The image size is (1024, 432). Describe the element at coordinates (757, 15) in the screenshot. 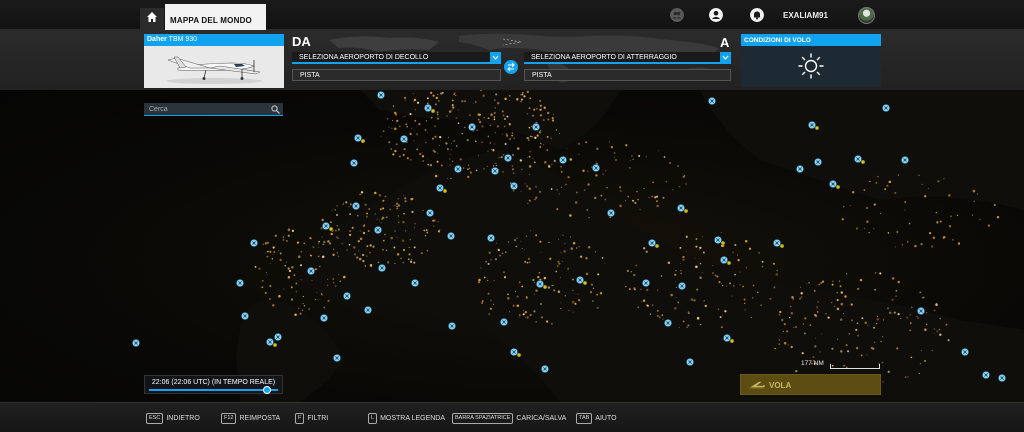

I see `notification-icon` at that location.